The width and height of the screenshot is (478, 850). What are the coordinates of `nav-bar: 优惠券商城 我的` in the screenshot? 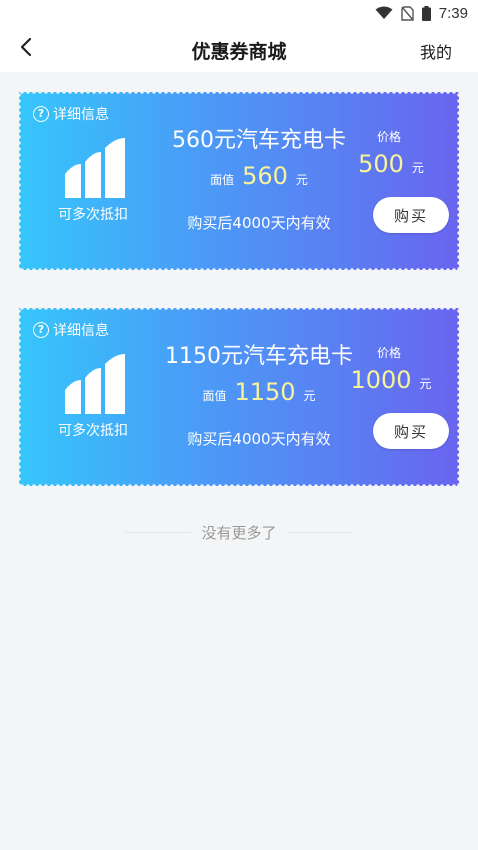 It's located at (239, 49).